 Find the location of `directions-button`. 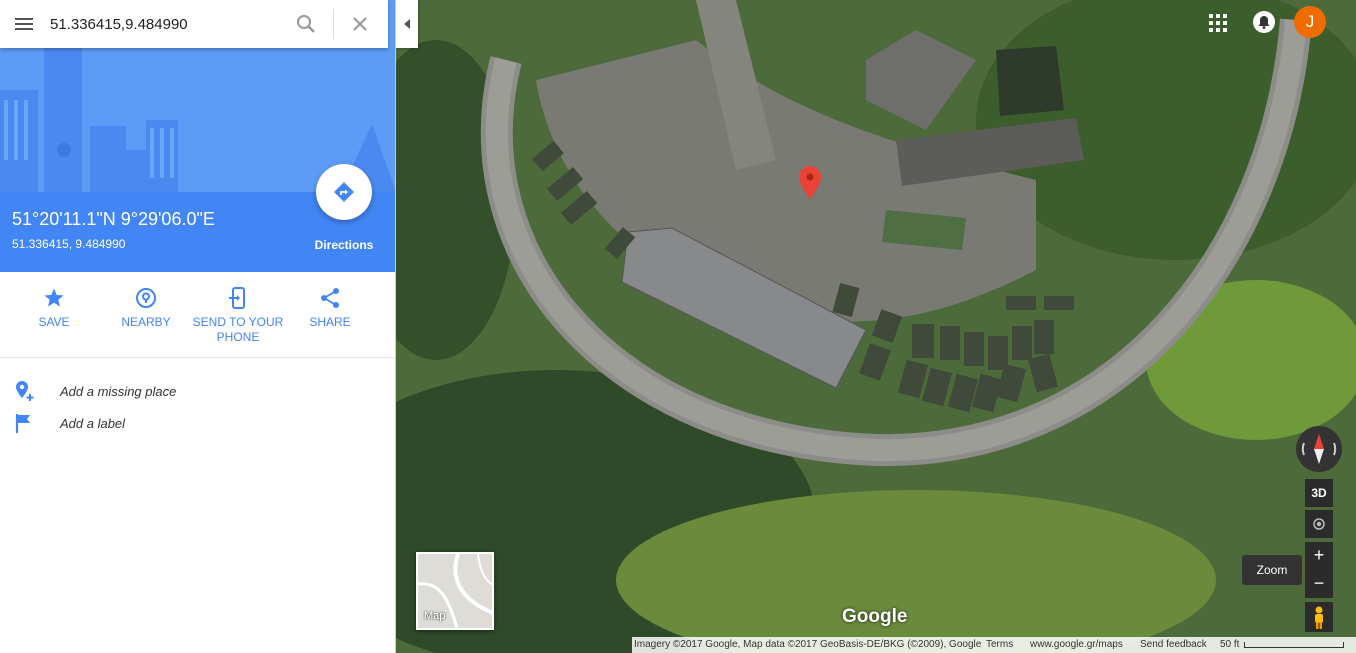

directions-button is located at coordinates (344, 192).